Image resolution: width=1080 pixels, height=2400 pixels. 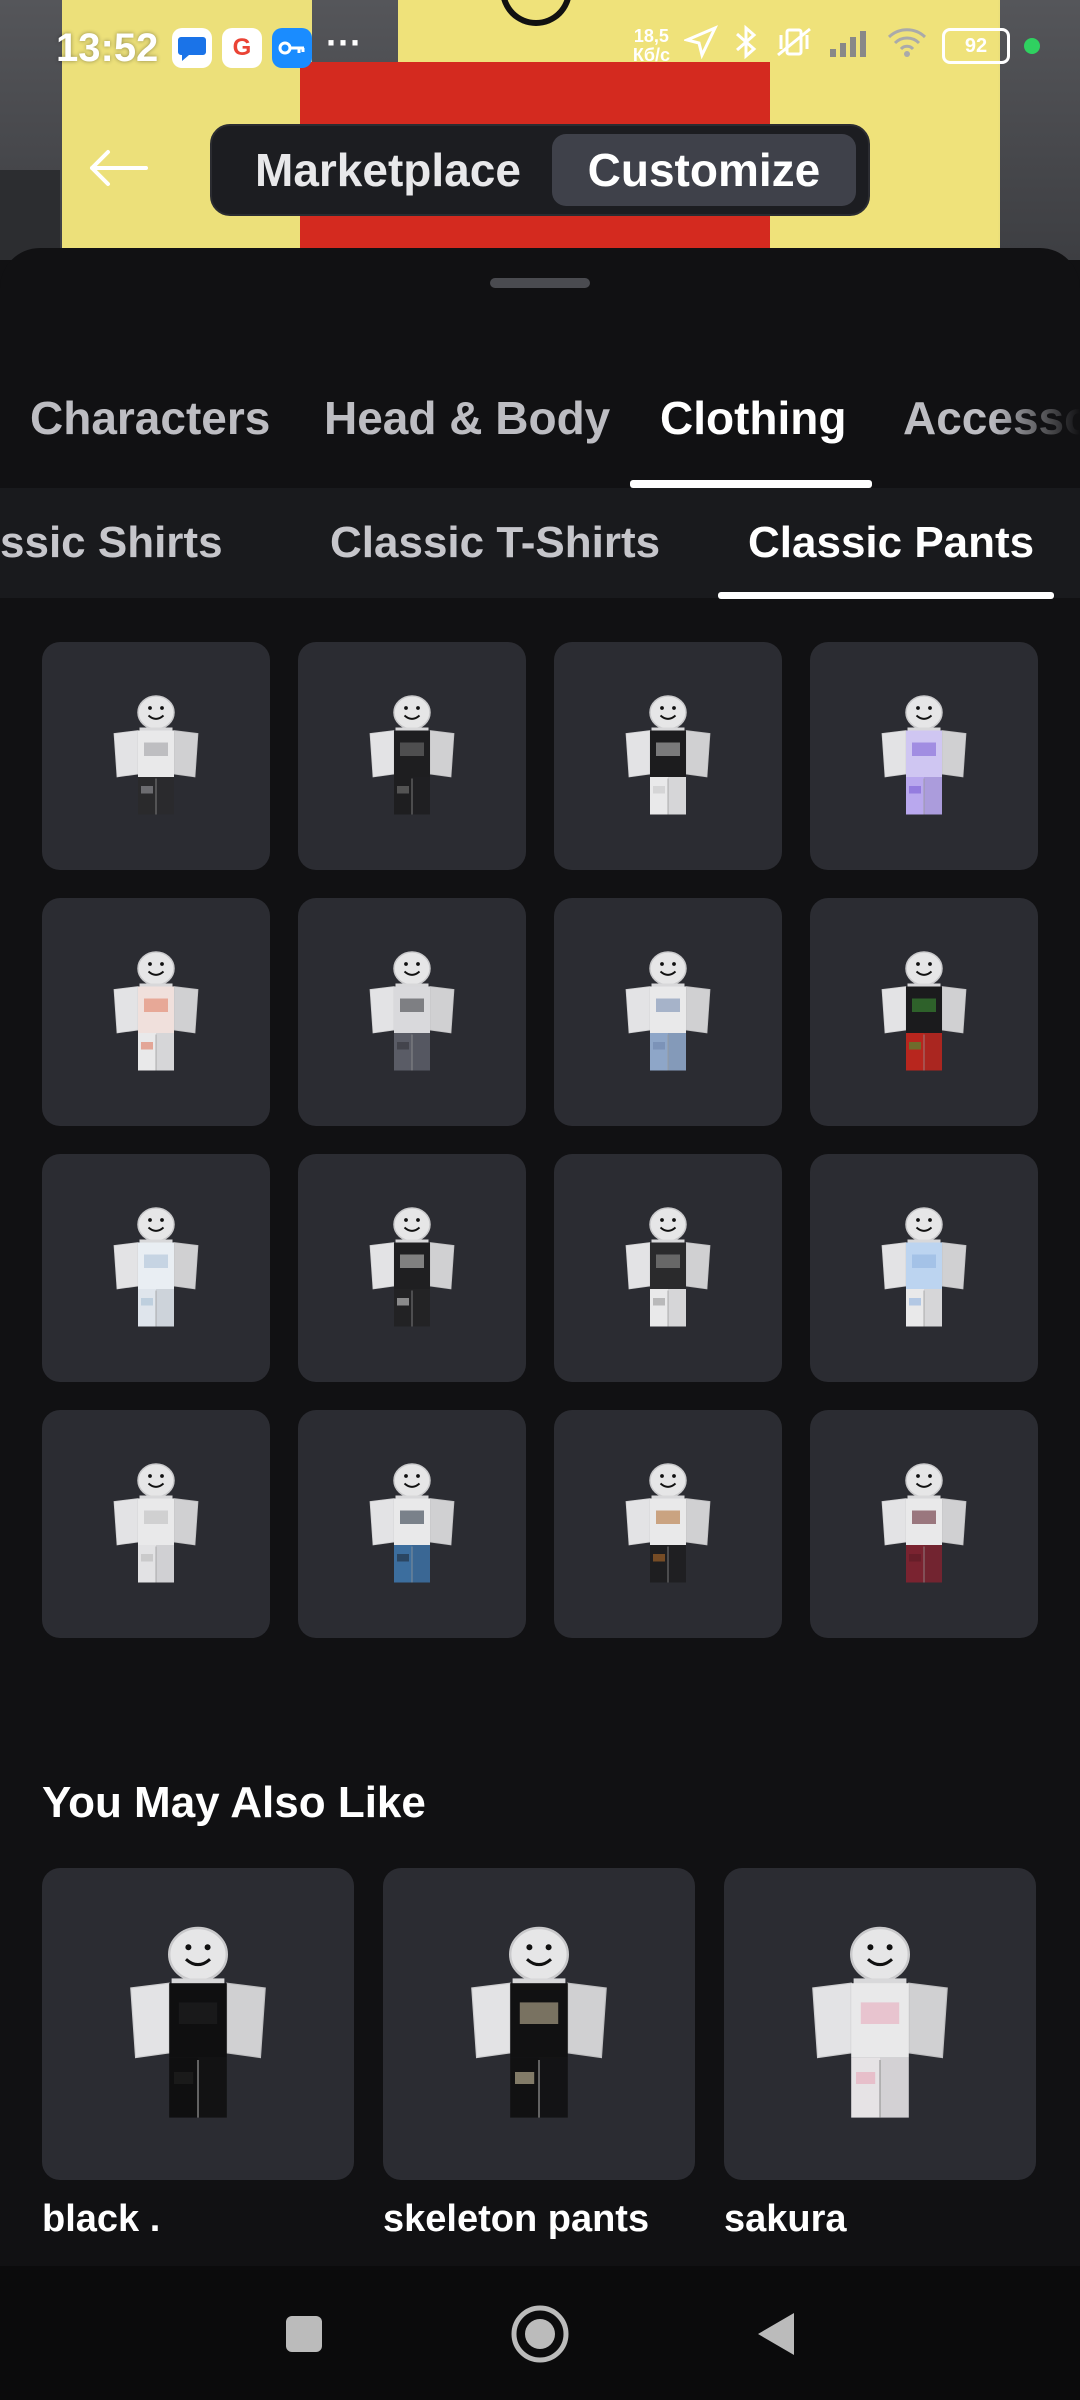 I want to click on google-icon: G, so click(x=242, y=48).